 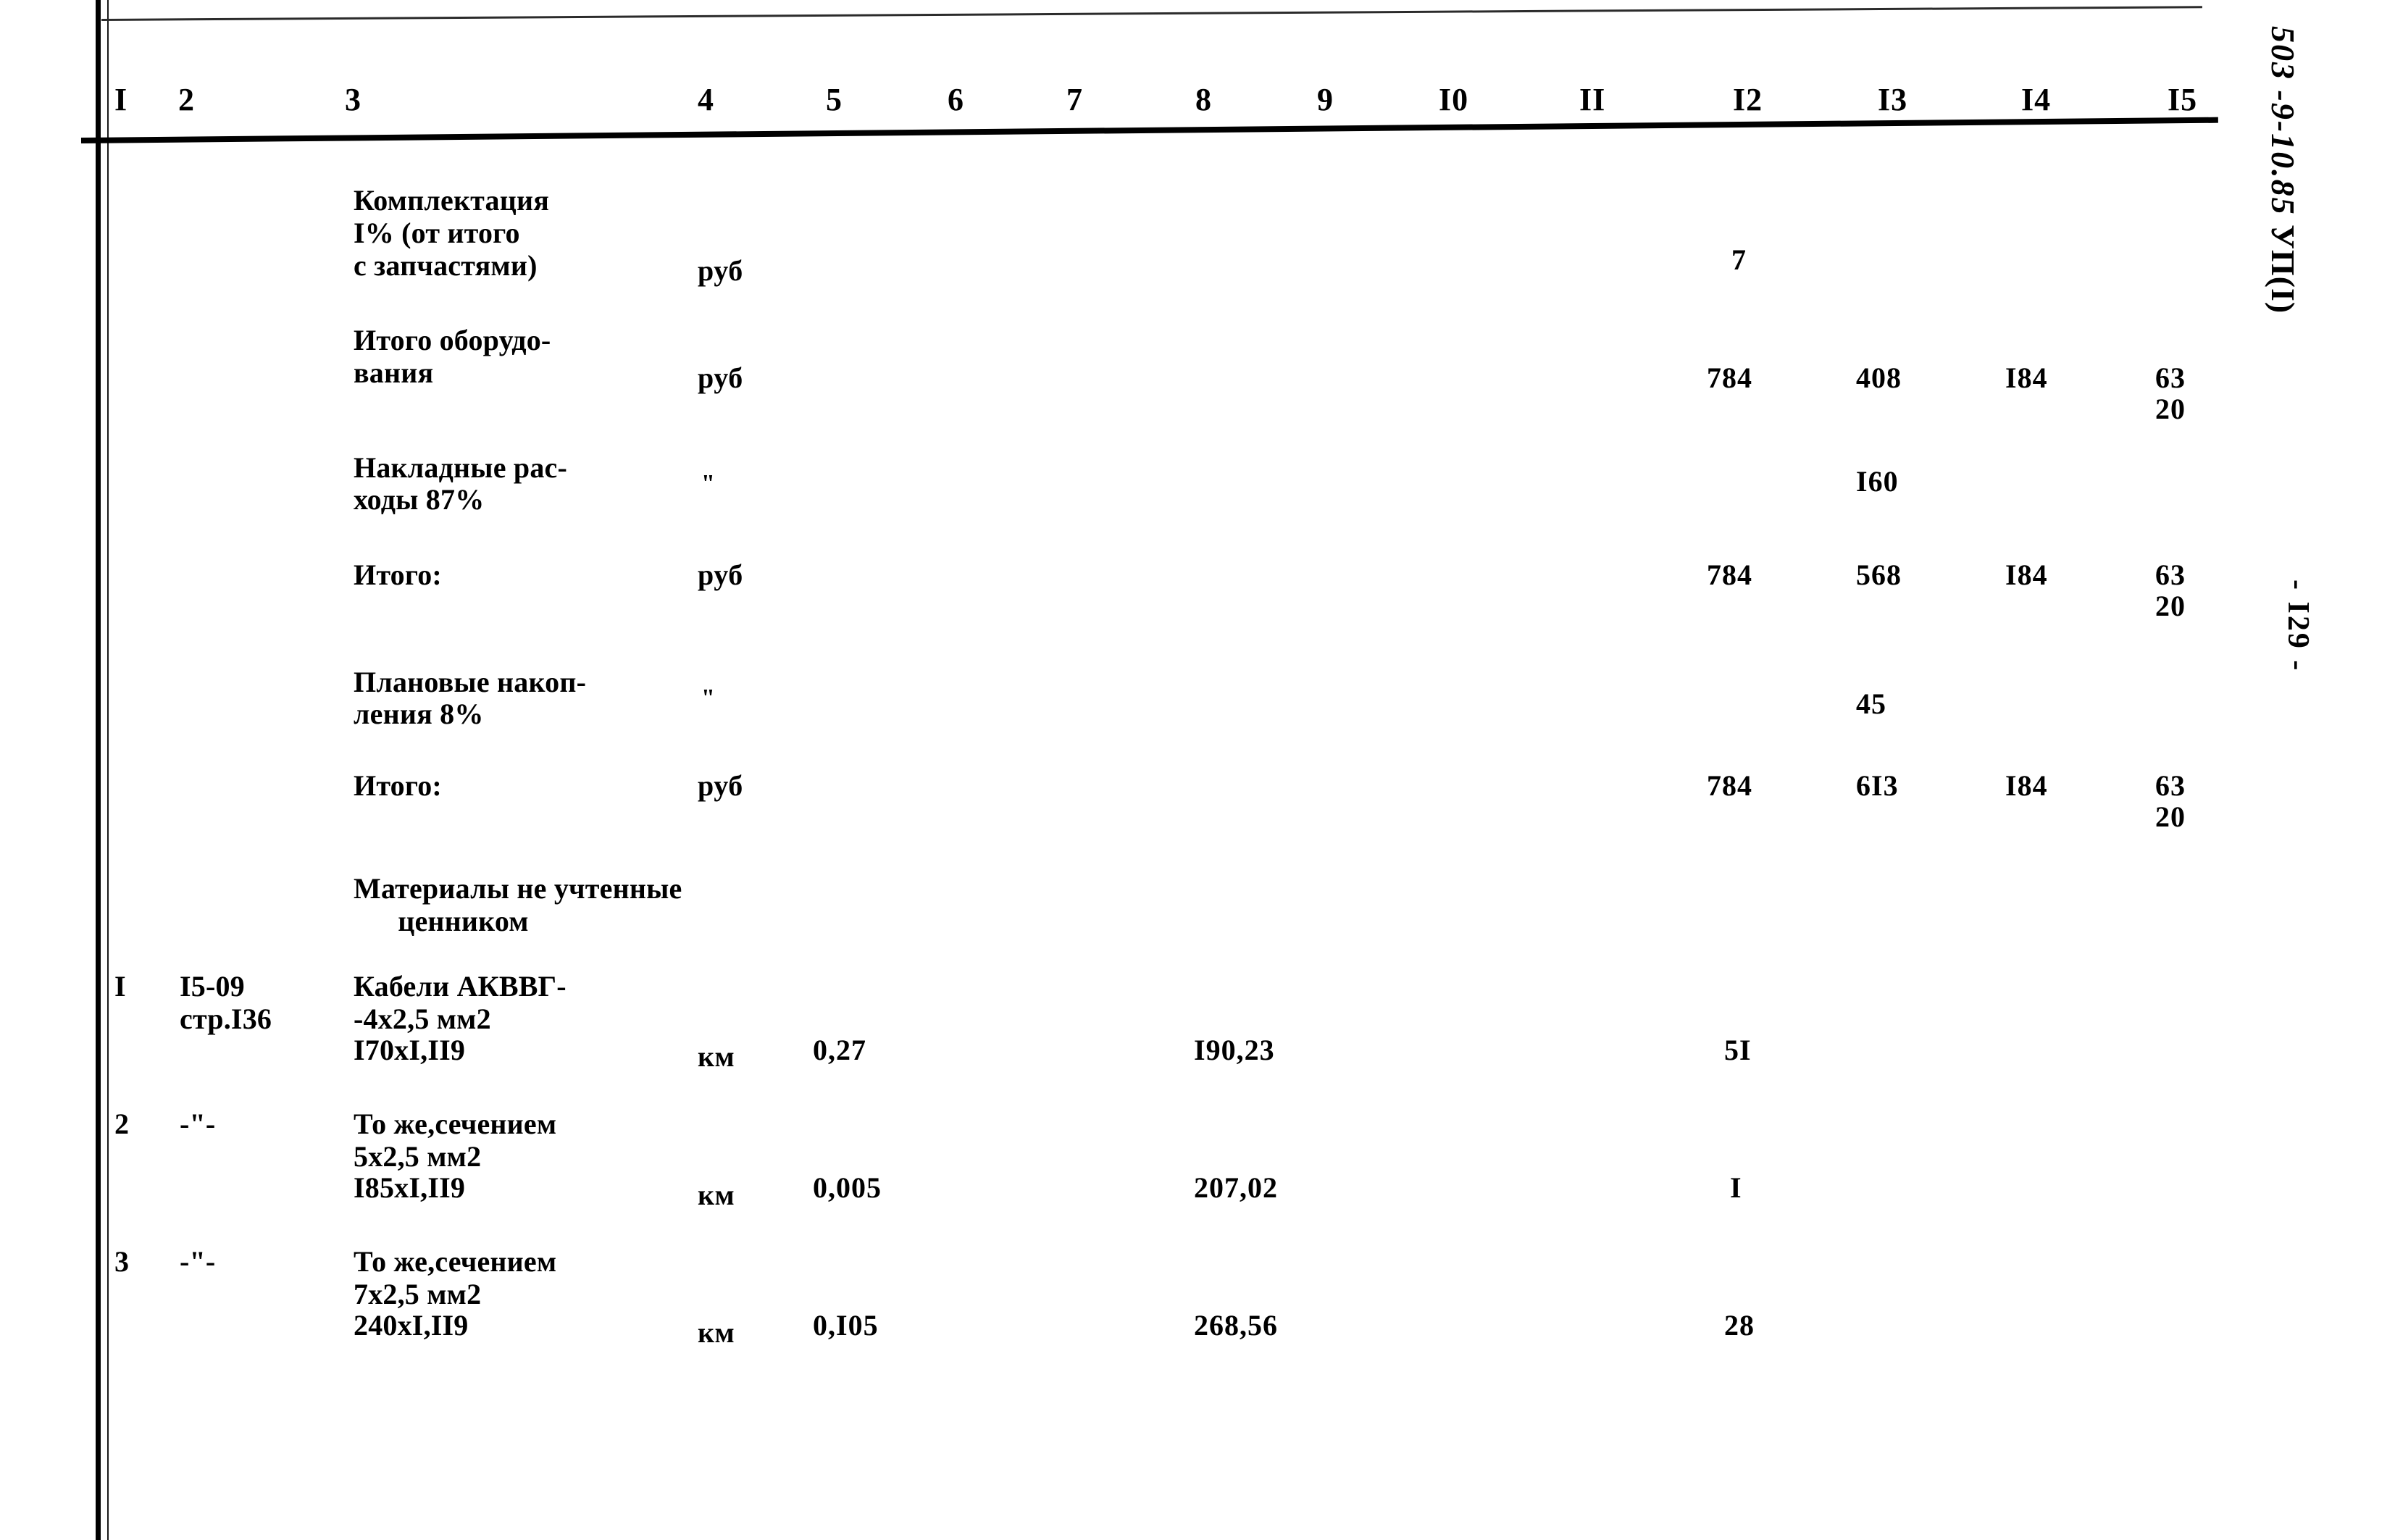 I want to click on sheet-code-suffix: УП(I), so click(x=2284, y=264).